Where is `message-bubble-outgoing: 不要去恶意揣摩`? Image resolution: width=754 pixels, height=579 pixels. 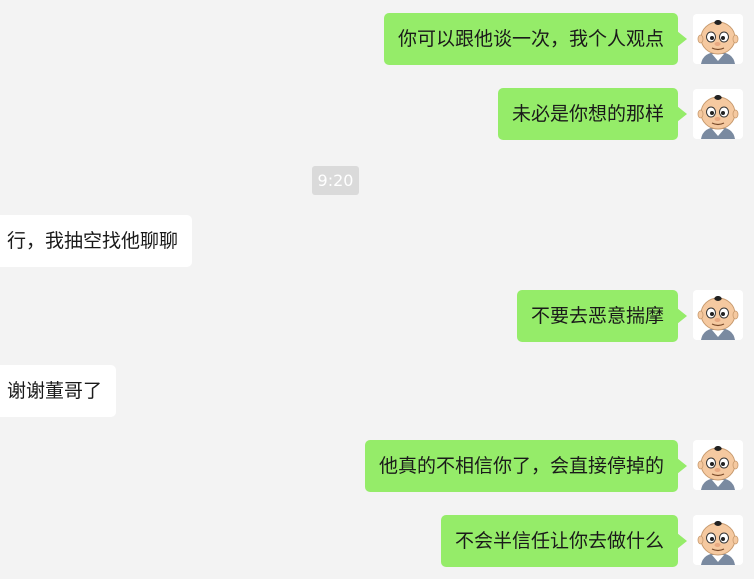 message-bubble-outgoing: 不要去恶意揣摩 is located at coordinates (602, 316).